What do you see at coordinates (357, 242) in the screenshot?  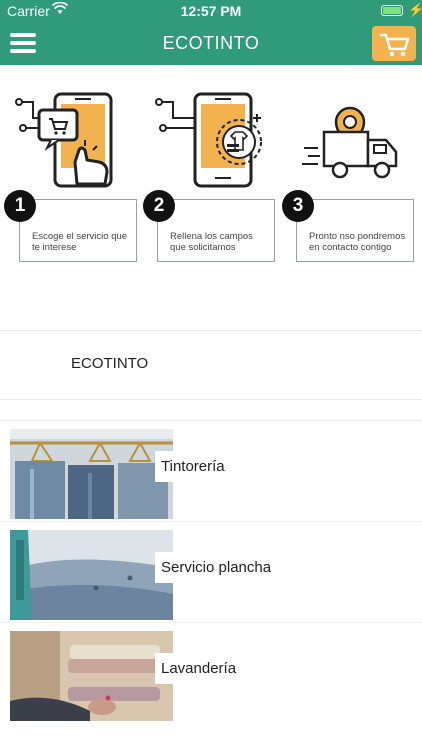 I see `step-3-text: Pronto nso pondremos en contacto contigo` at bounding box center [357, 242].